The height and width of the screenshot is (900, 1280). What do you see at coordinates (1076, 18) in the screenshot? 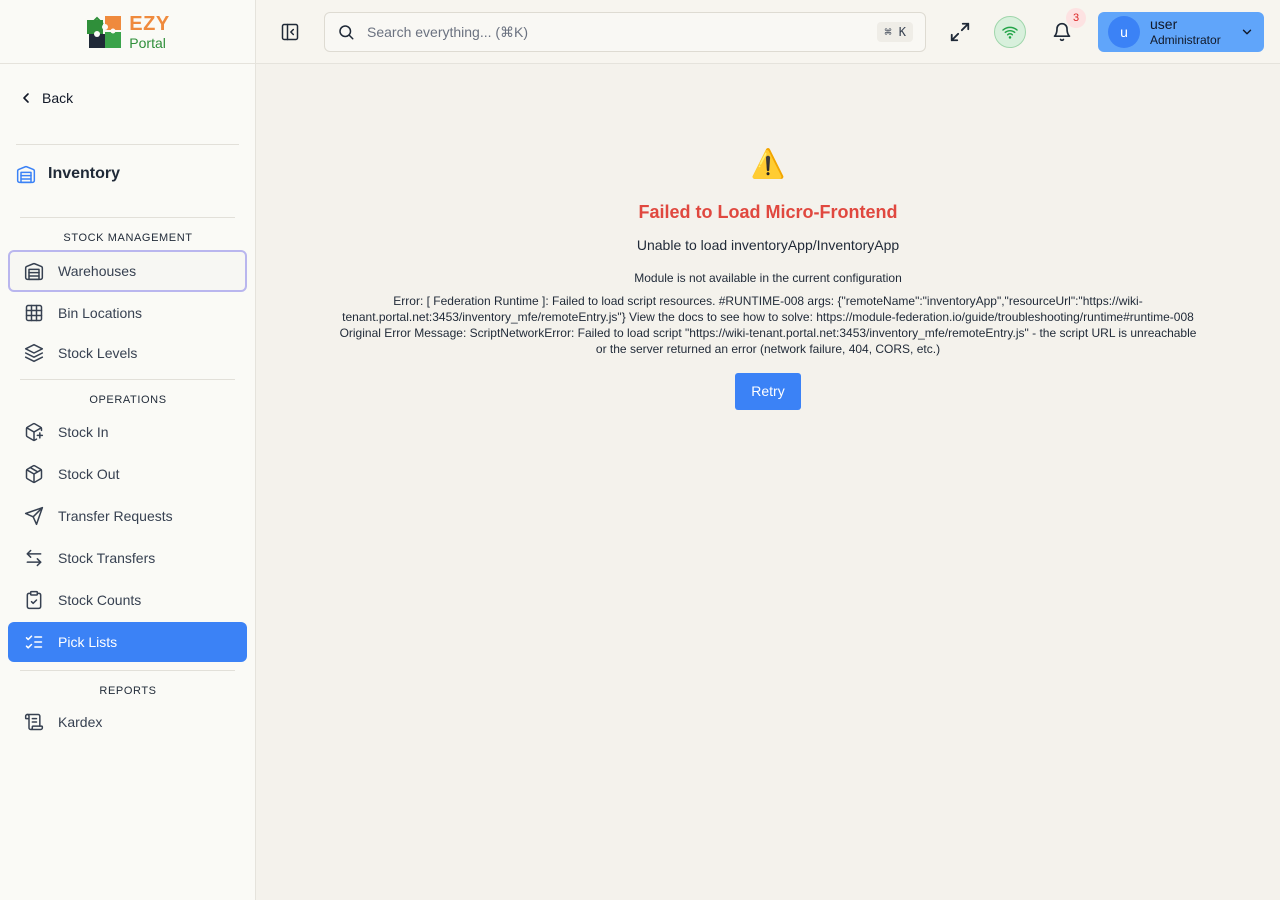
I see `notification-count-badge: 3` at bounding box center [1076, 18].